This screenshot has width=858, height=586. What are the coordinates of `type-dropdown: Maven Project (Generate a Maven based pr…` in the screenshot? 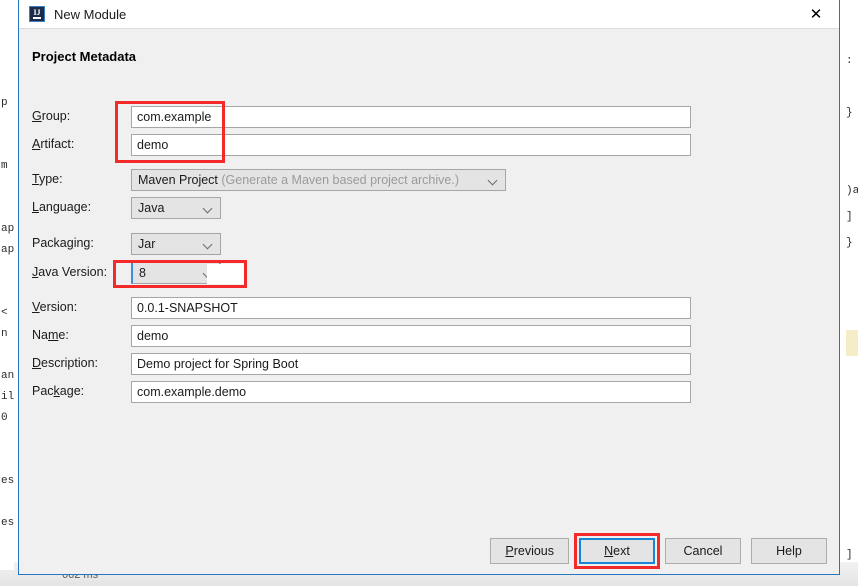 It's located at (318, 180).